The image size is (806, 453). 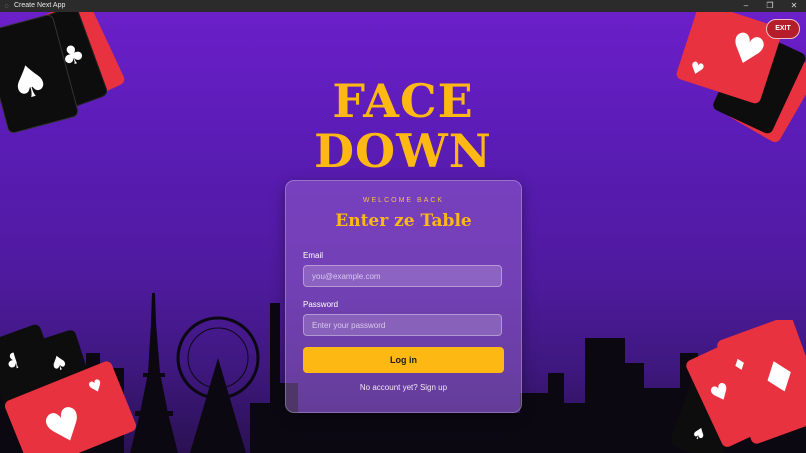 I want to click on password-label: Password, so click(x=321, y=304).